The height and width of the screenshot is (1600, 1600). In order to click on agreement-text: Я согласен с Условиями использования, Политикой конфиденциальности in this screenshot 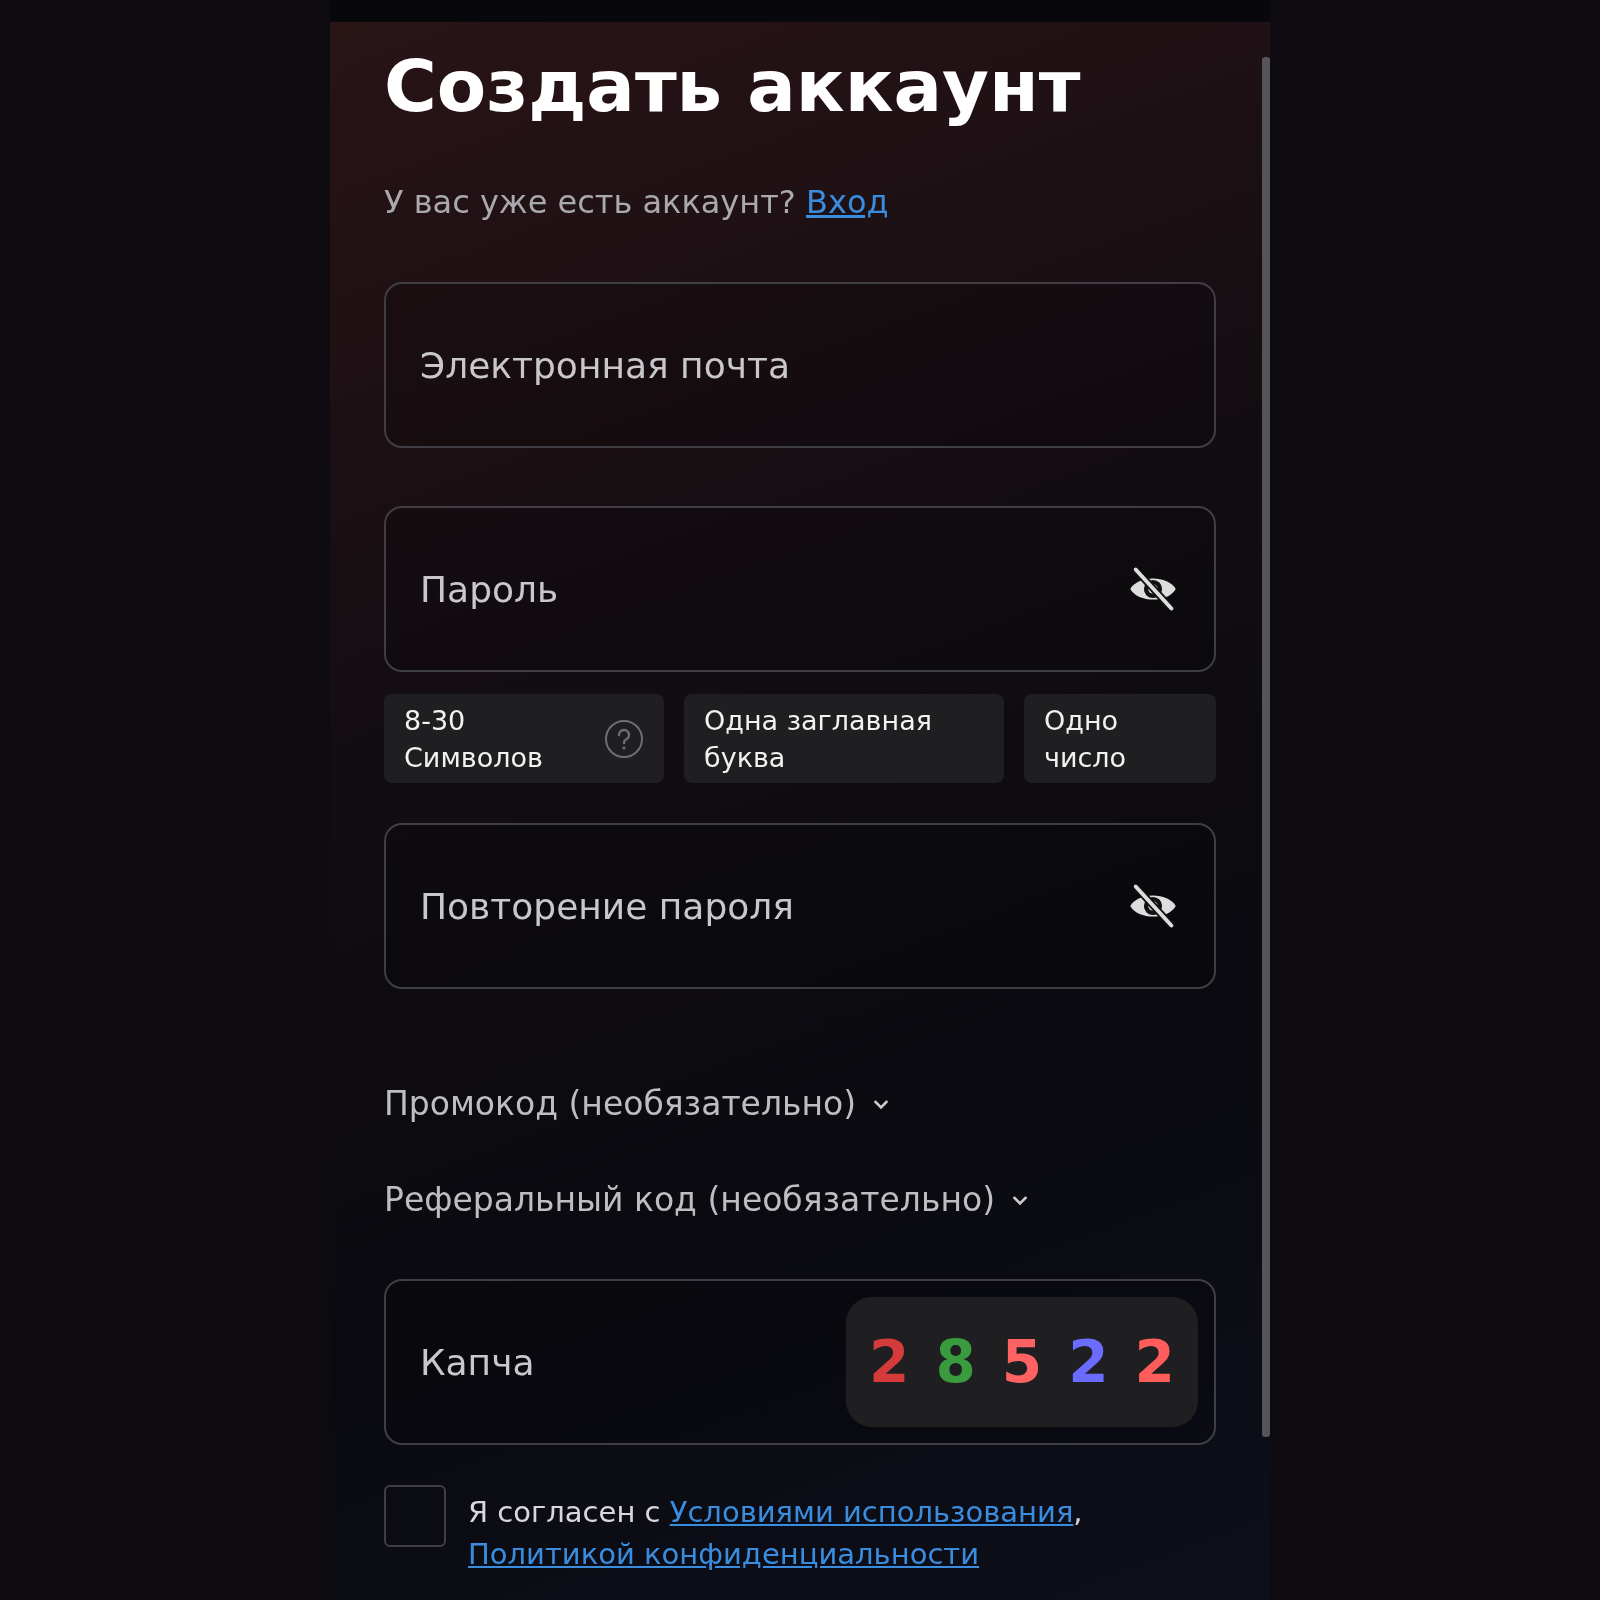, I will do `click(775, 1533)`.